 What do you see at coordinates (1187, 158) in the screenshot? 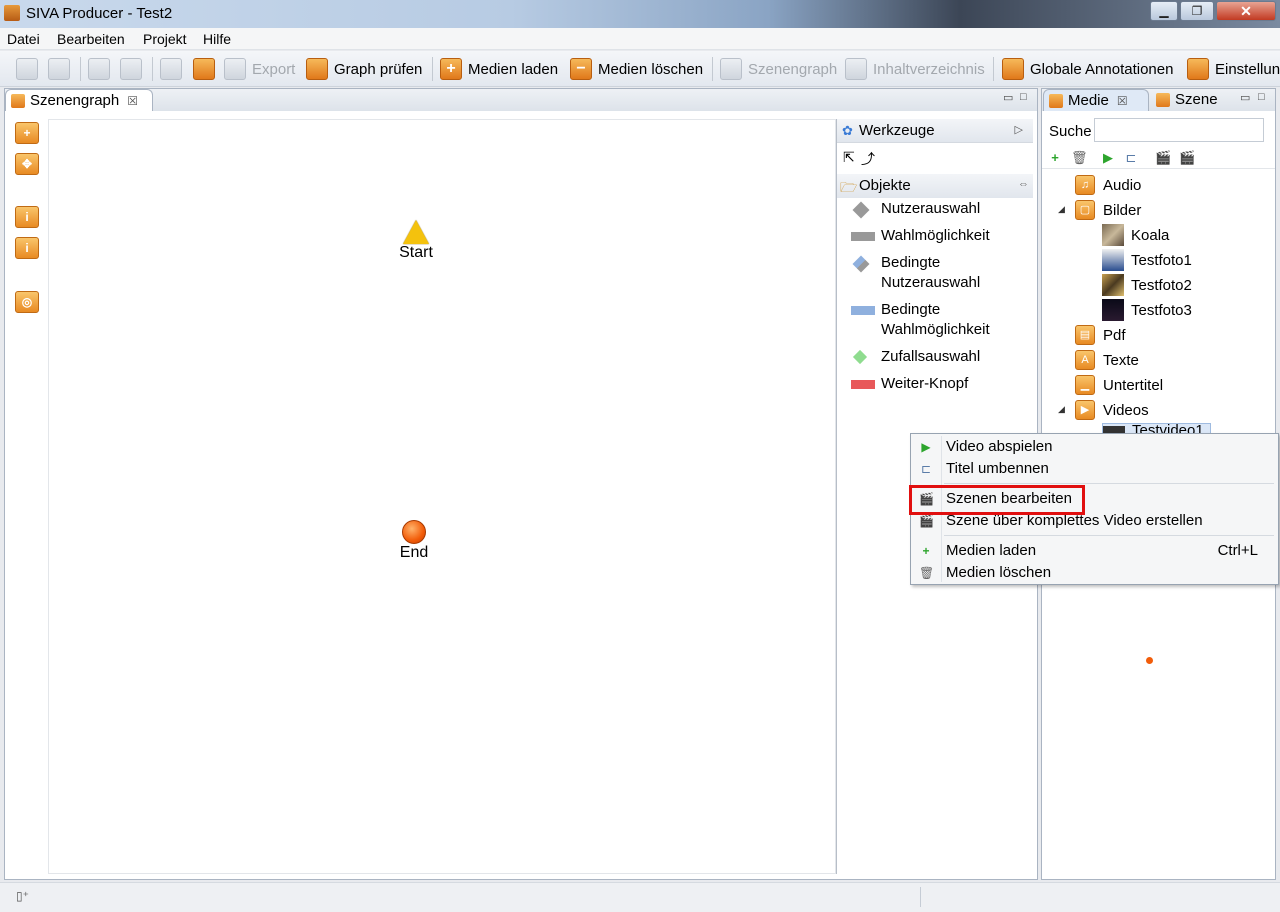
I see `clapper-full-icon: 🎬` at bounding box center [1187, 158].